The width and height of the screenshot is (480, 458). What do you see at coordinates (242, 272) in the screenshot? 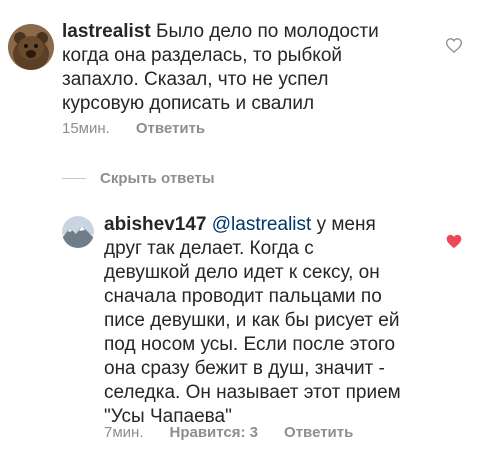
I see `comment-line: девушкой дело идет к сексу, он` at bounding box center [242, 272].